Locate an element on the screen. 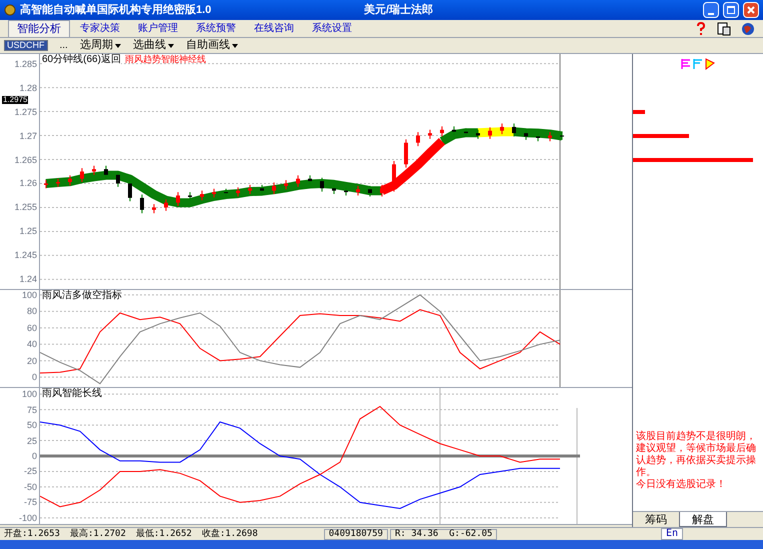 This screenshot has width=763, height=549. status-field: 收盘:1.2698 is located at coordinates (230, 534).